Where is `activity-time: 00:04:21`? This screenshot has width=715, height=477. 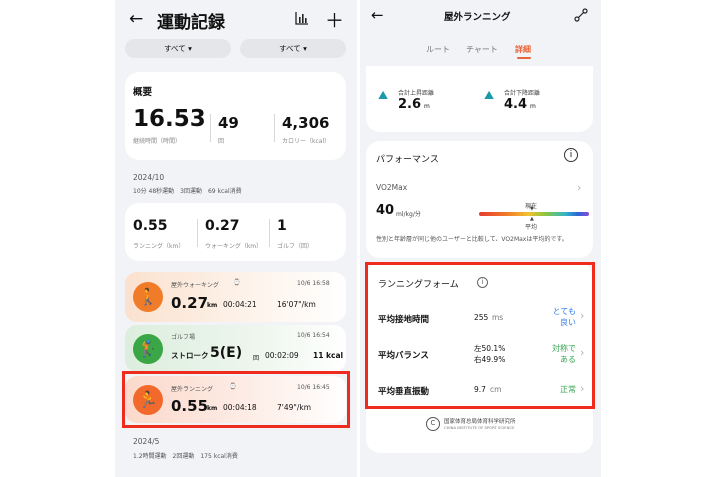 activity-time: 00:04:21 is located at coordinates (240, 304).